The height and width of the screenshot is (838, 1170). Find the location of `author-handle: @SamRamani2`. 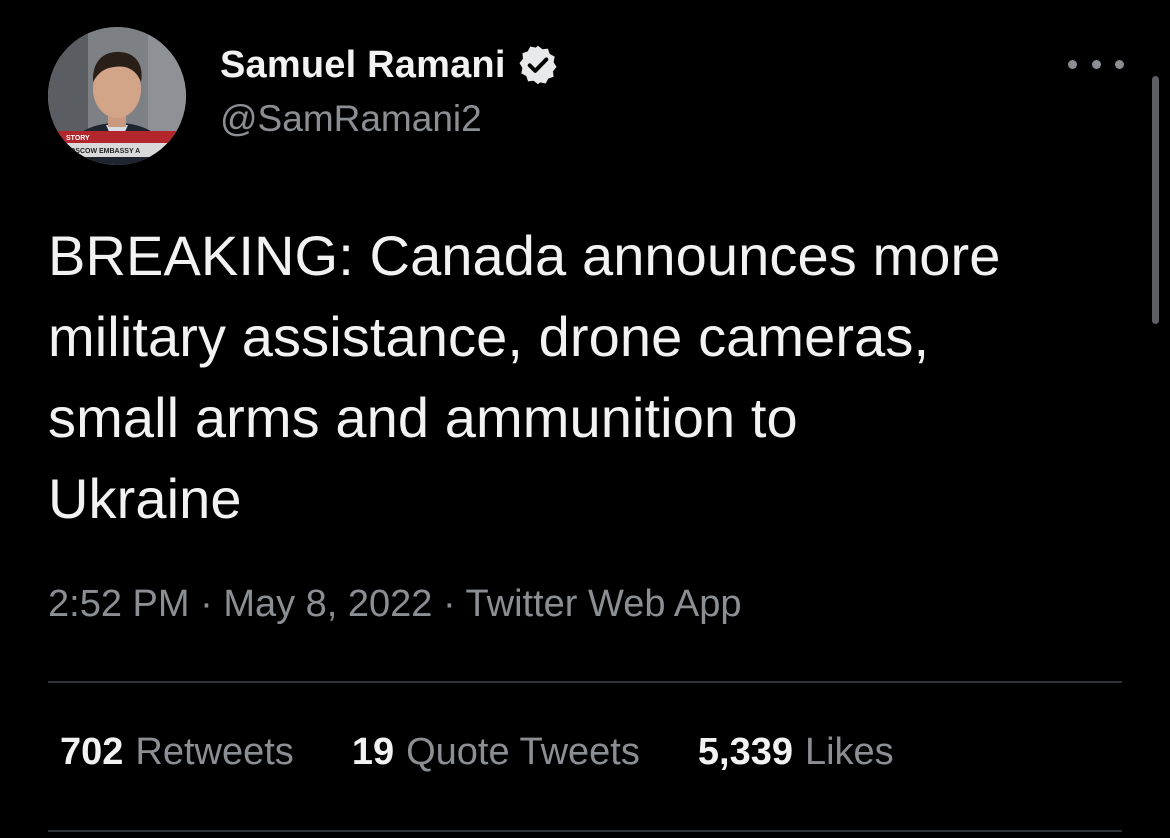

author-handle: @SamRamani2 is located at coordinates (351, 119).